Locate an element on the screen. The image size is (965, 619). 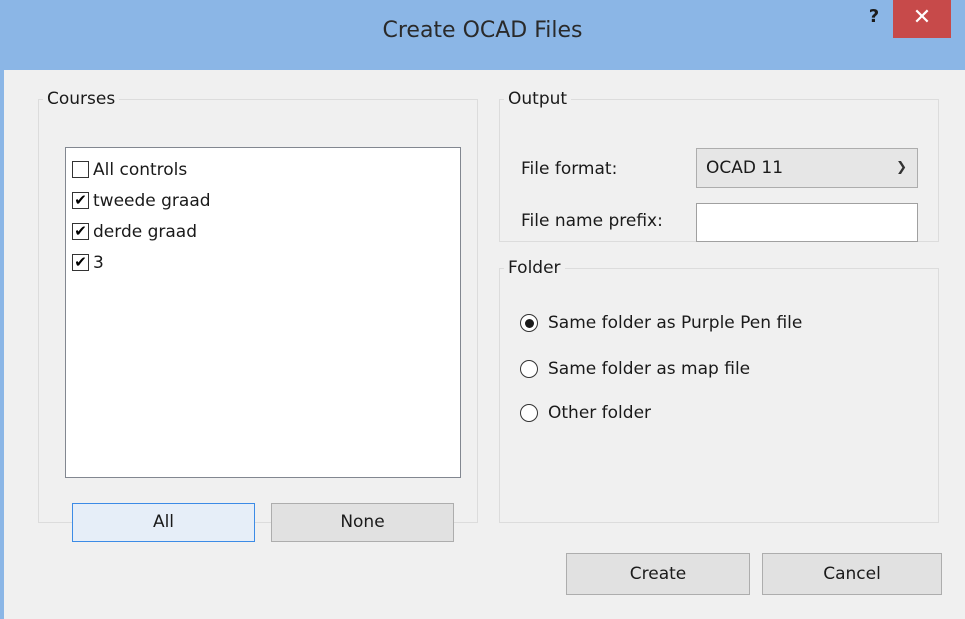
course-item-tweede-graad: ✔ tweede graad is located at coordinates (263, 200).